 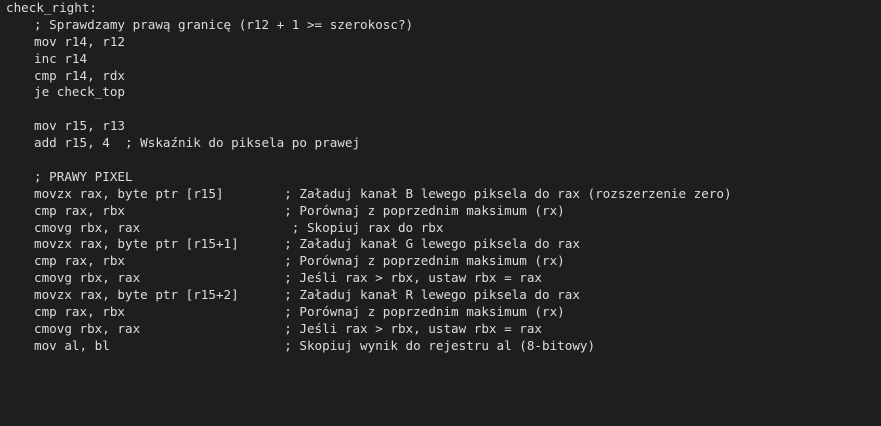 What do you see at coordinates (443, 8) in the screenshot?
I see `code-line: check_right:` at bounding box center [443, 8].